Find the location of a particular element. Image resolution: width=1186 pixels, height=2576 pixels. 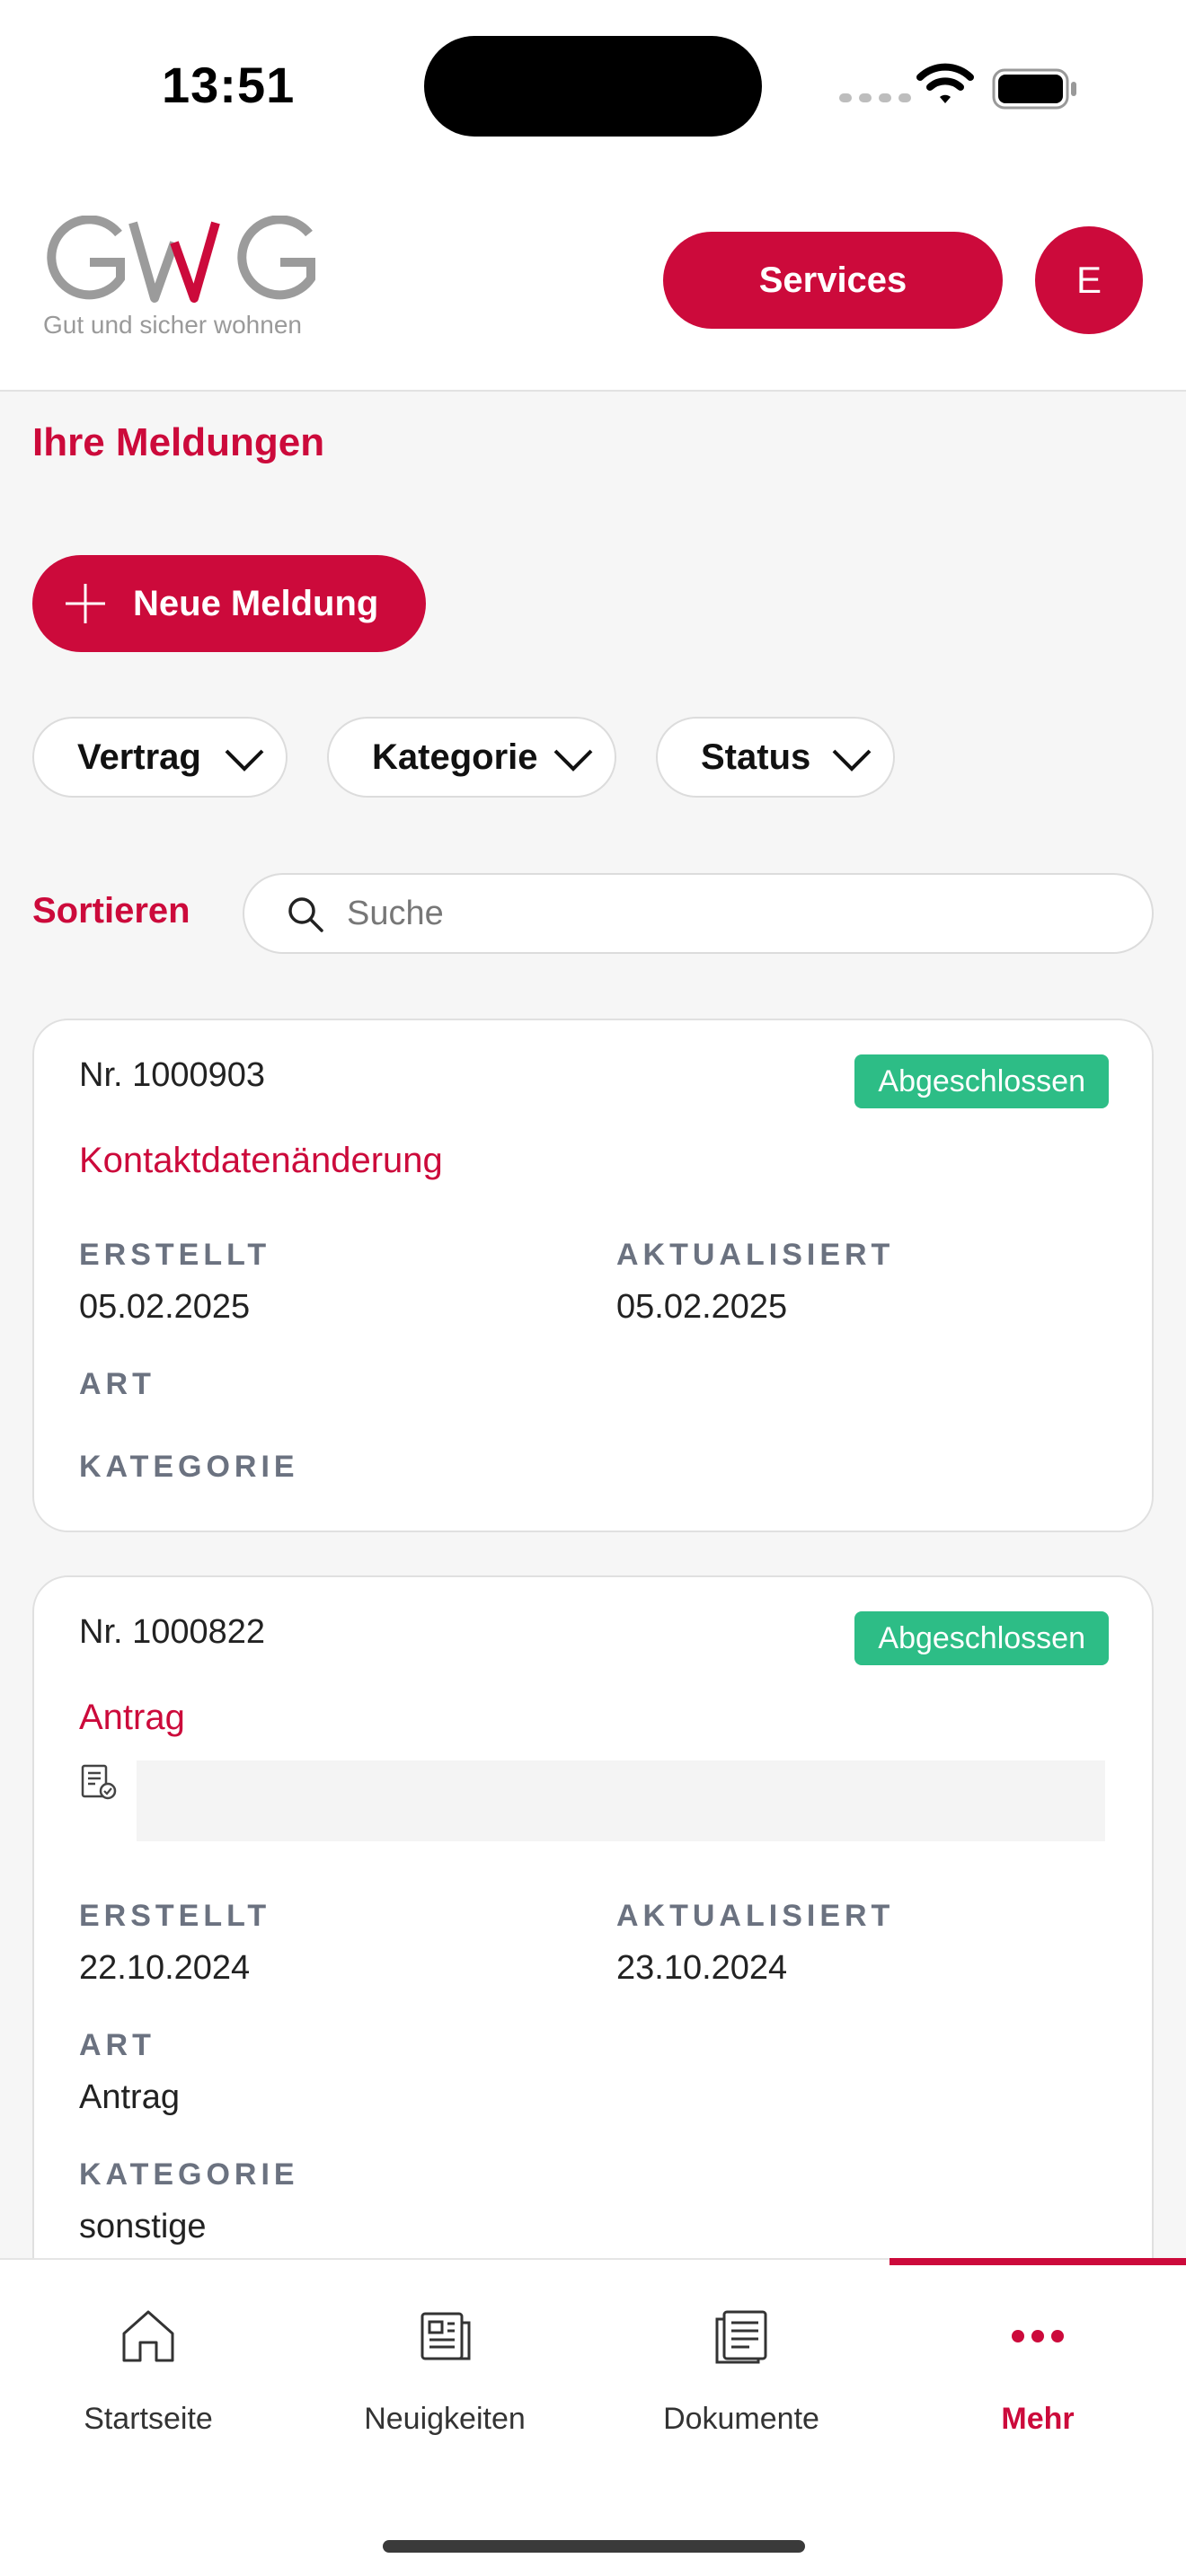

active-tab-indicator is located at coordinates (1038, 2261).